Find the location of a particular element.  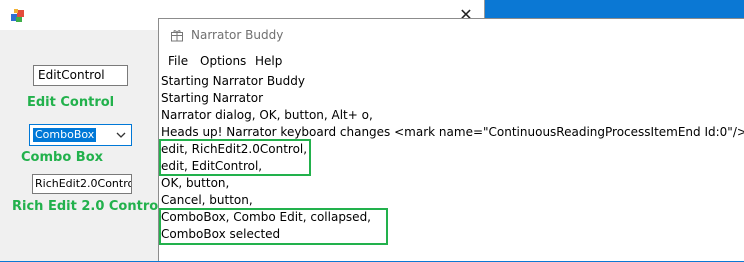

window-title: Narrator Buddy is located at coordinates (237, 35).